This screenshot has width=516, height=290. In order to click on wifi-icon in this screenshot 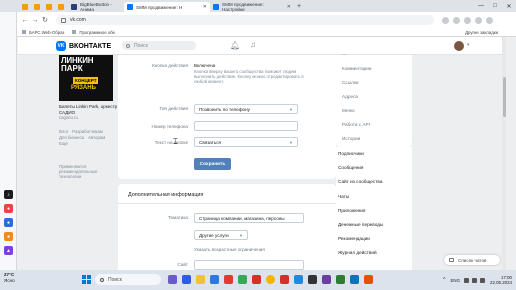, I will do `click(467, 280)`.